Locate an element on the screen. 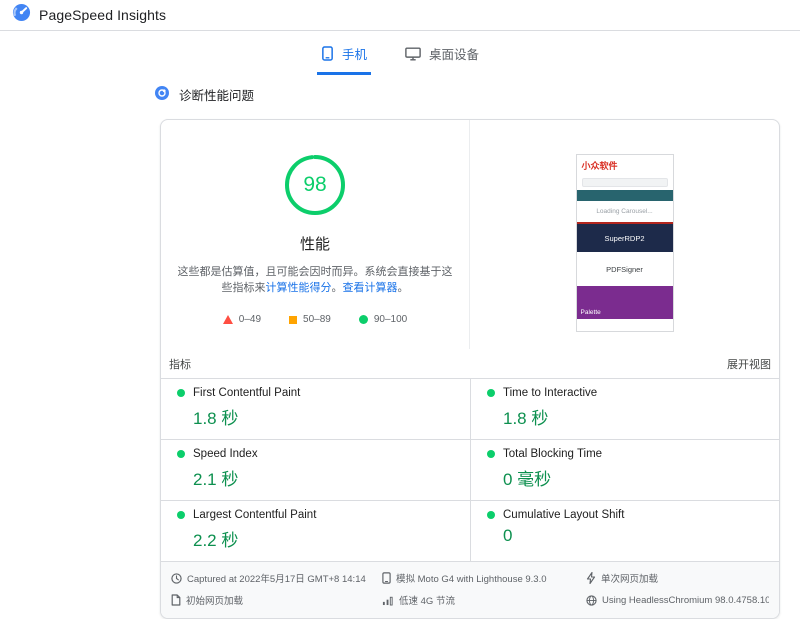 The image size is (800, 619). thumb-site-logo: 小众软件 is located at coordinates (599, 166).